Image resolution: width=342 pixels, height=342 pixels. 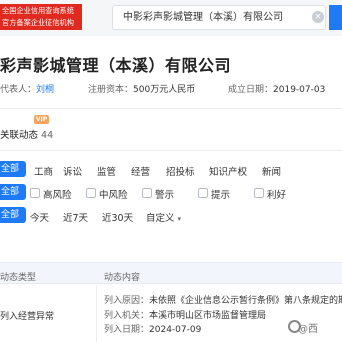 What do you see at coordinates (127, 330) in the screenshot?
I see `date-label: 列入日期：` at bounding box center [127, 330].